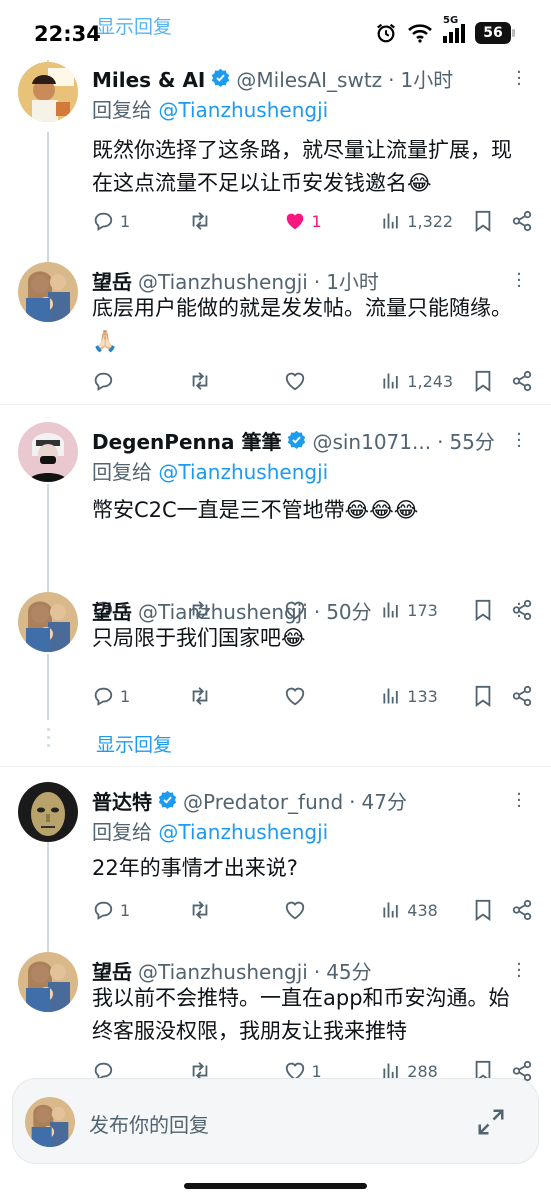  I want to click on reply-input: 发布你的回复, so click(149, 1123).